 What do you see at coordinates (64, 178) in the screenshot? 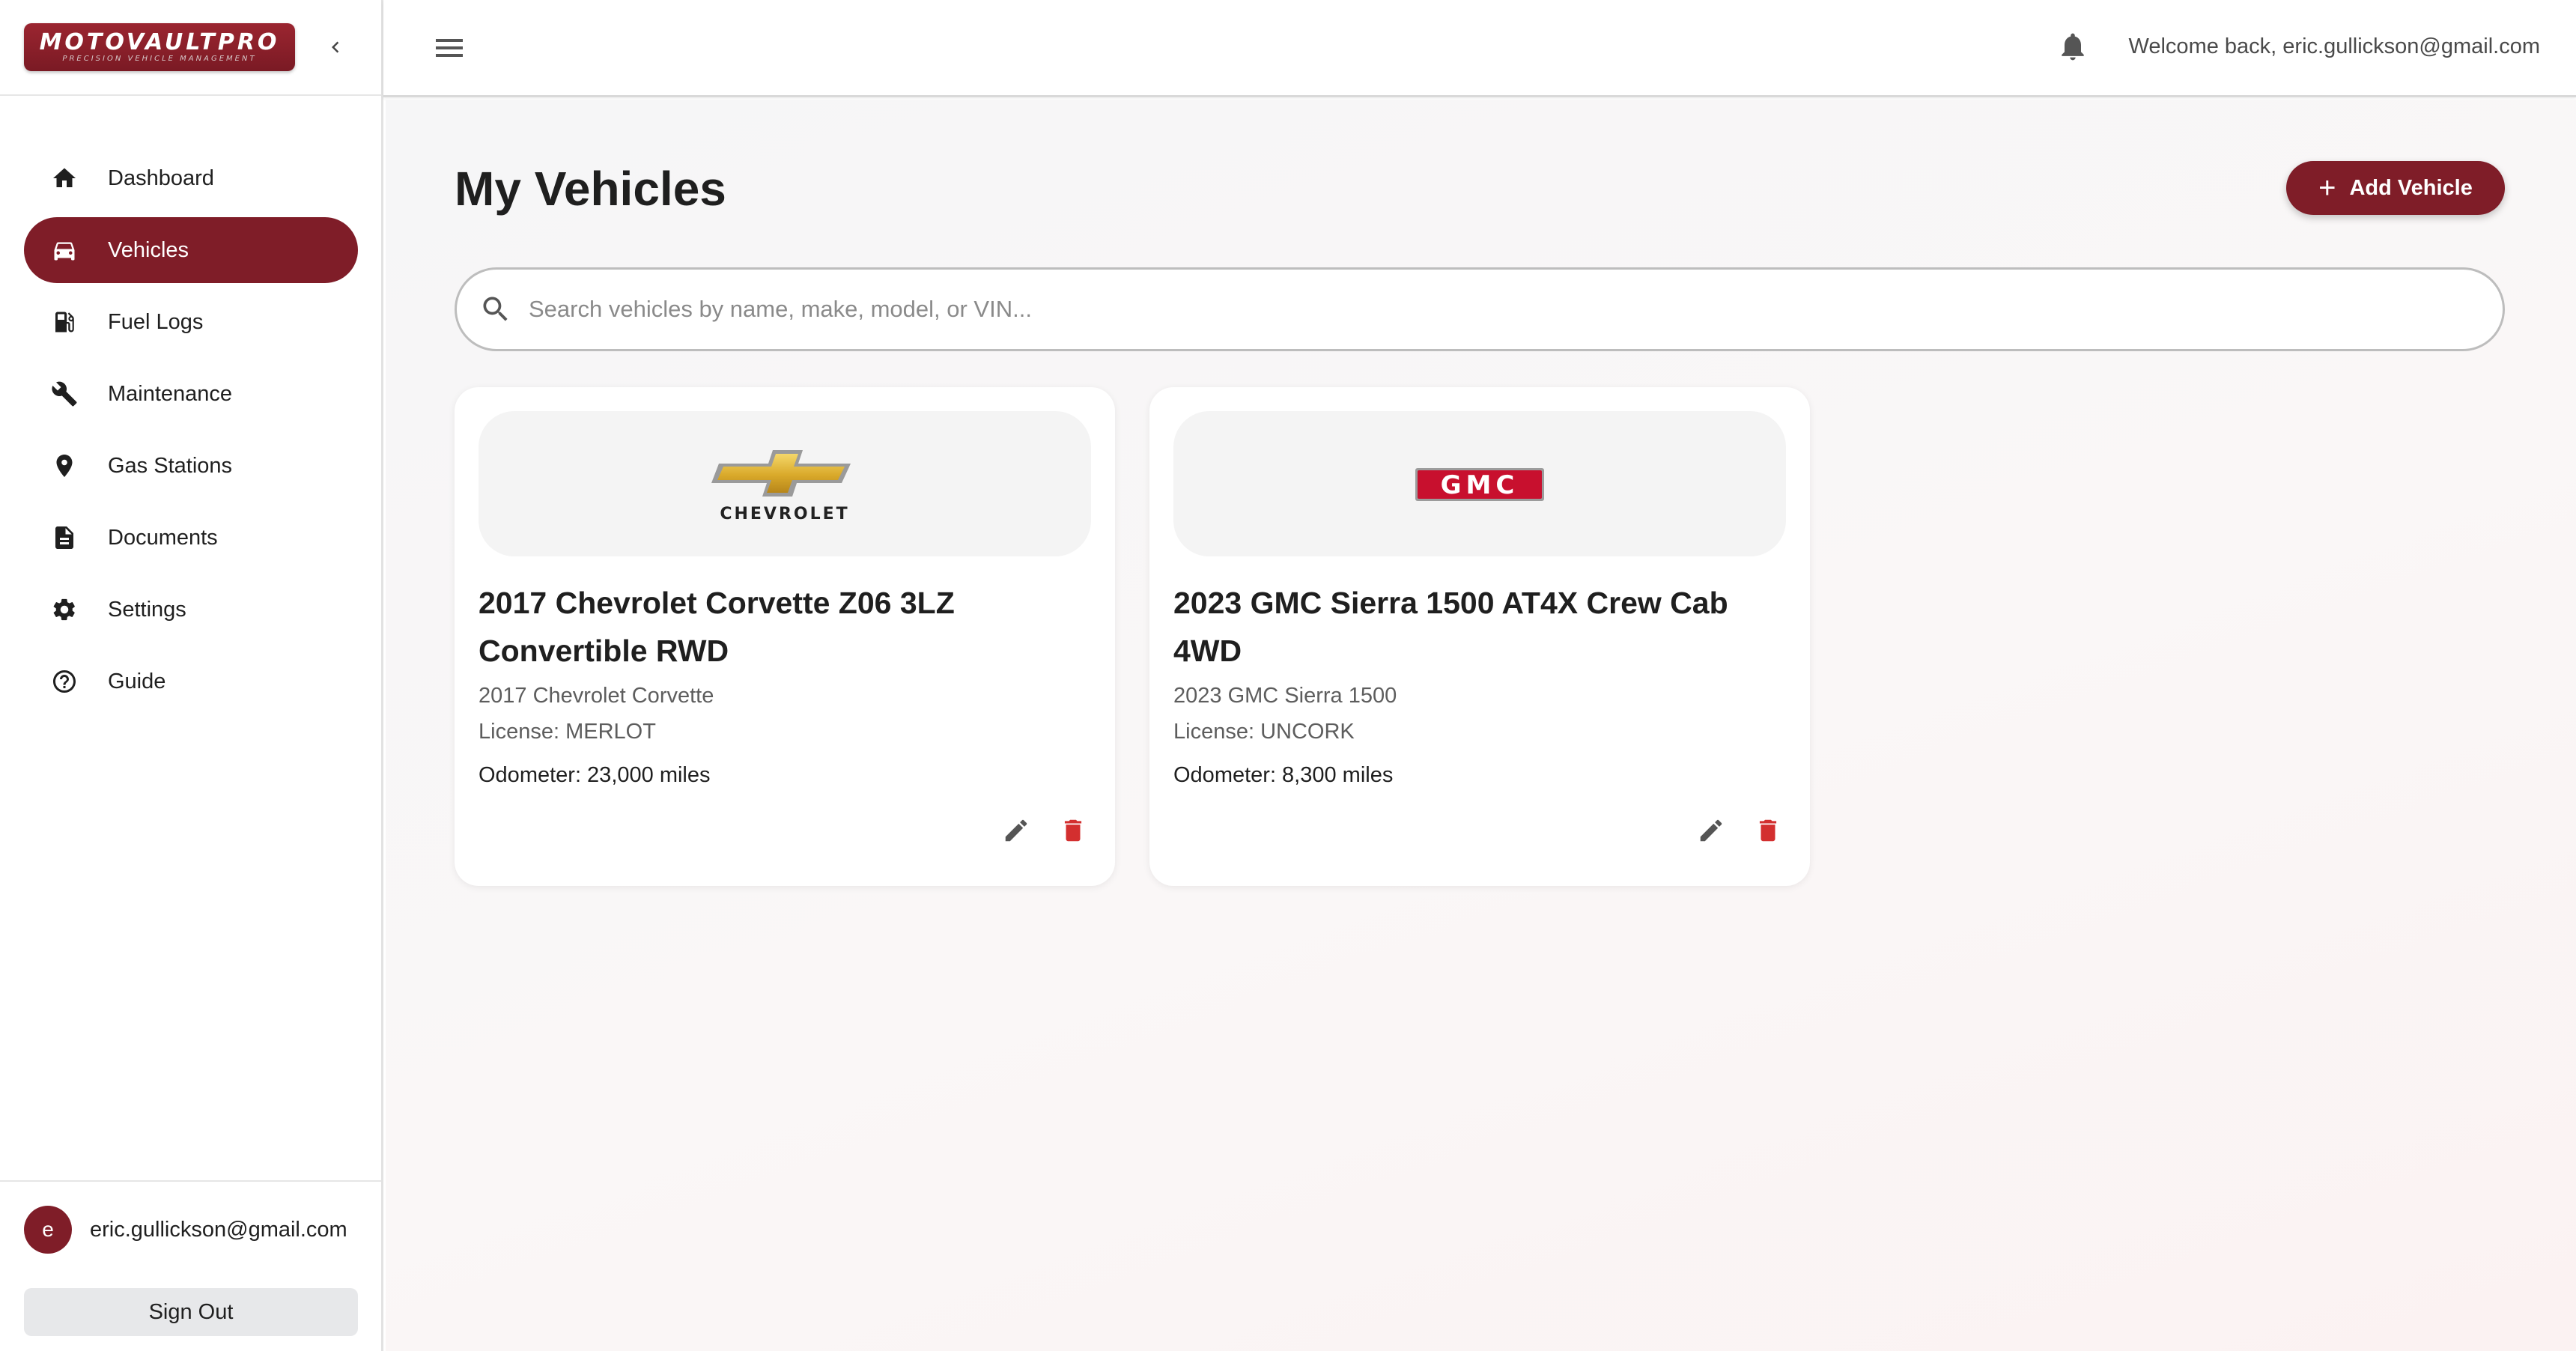
I see `home-icon` at bounding box center [64, 178].